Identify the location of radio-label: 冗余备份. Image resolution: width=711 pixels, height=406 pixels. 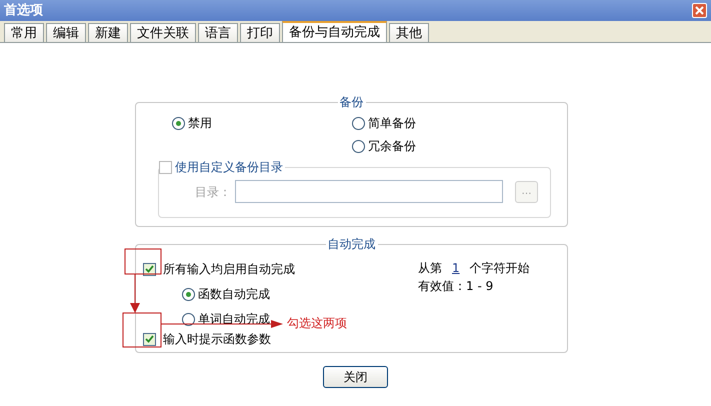
(392, 146).